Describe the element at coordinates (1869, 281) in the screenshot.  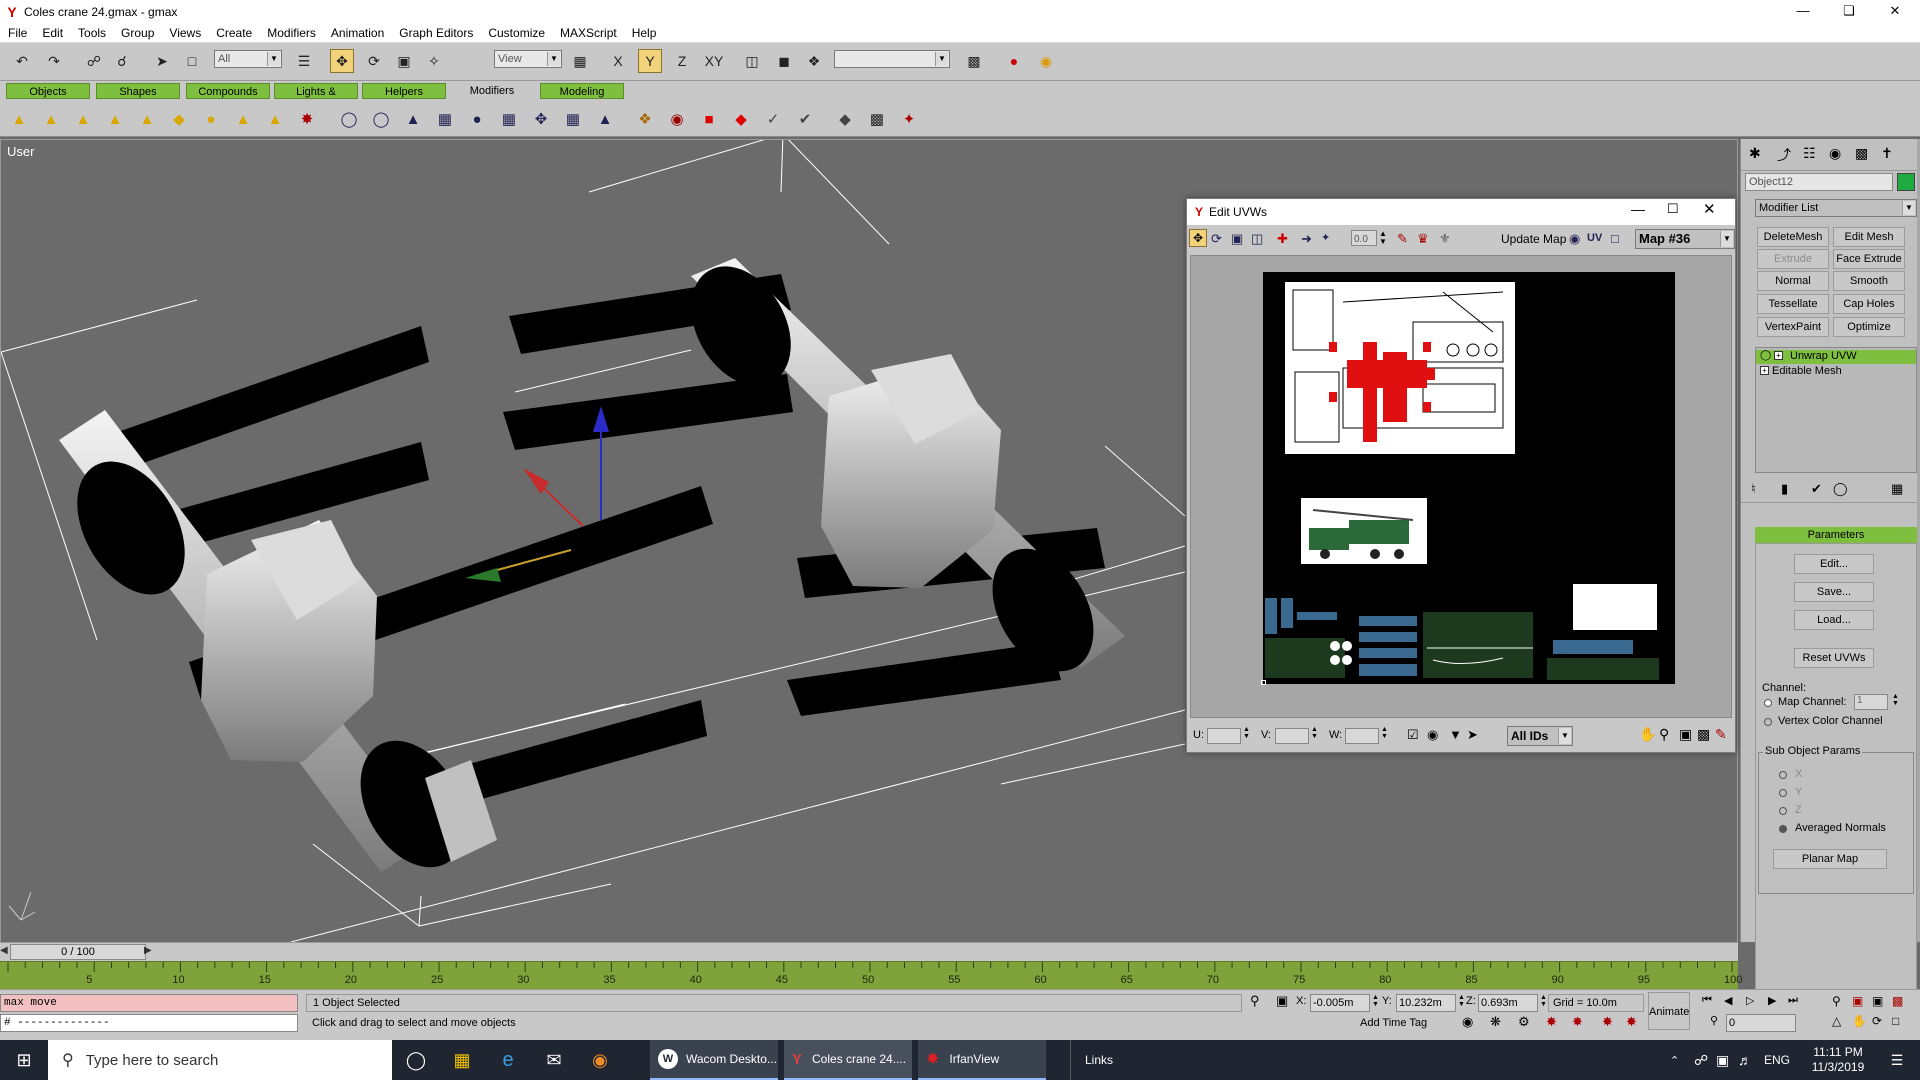
I see `smooth-button: Smooth` at that location.